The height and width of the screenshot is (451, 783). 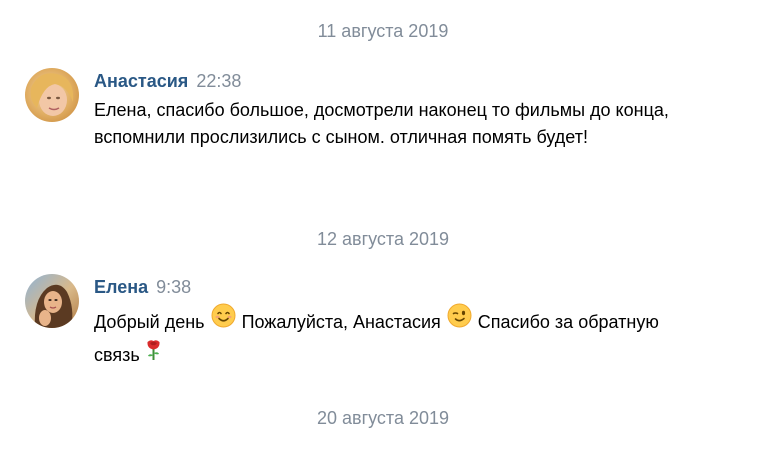 What do you see at coordinates (383, 31) in the screenshot?
I see `date-separator: 11 августа 2019` at bounding box center [383, 31].